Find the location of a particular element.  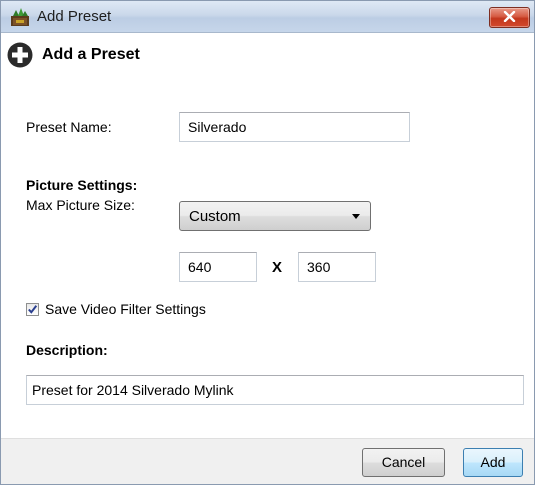

title-bar: Add Preset is located at coordinates (267, 17).